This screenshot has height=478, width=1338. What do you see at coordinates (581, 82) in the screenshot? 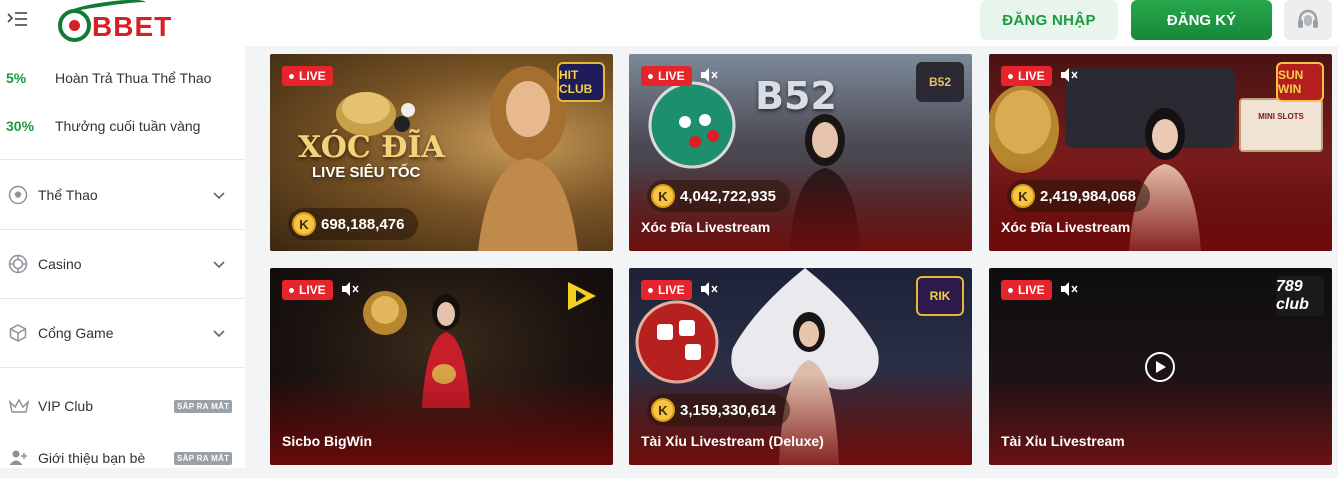
I see `provider-logo: HIT CLUB` at bounding box center [581, 82].